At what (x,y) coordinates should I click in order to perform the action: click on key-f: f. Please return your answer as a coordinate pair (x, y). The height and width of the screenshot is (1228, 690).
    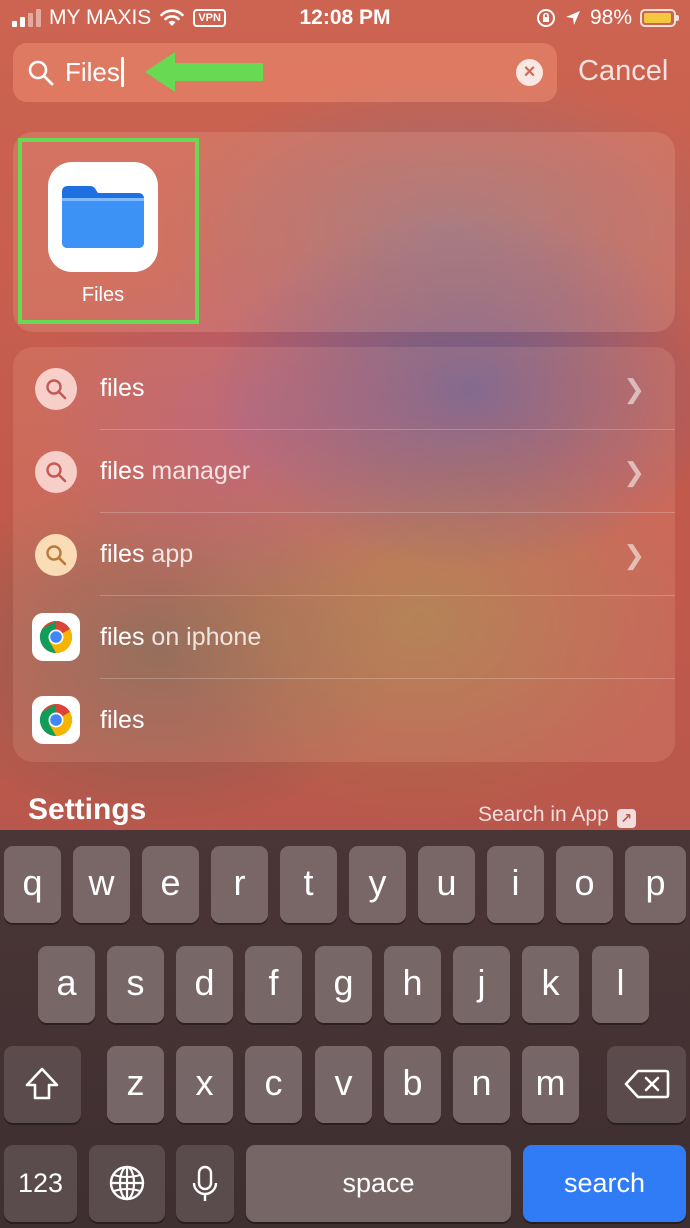
    Looking at the image, I should click on (273, 984).